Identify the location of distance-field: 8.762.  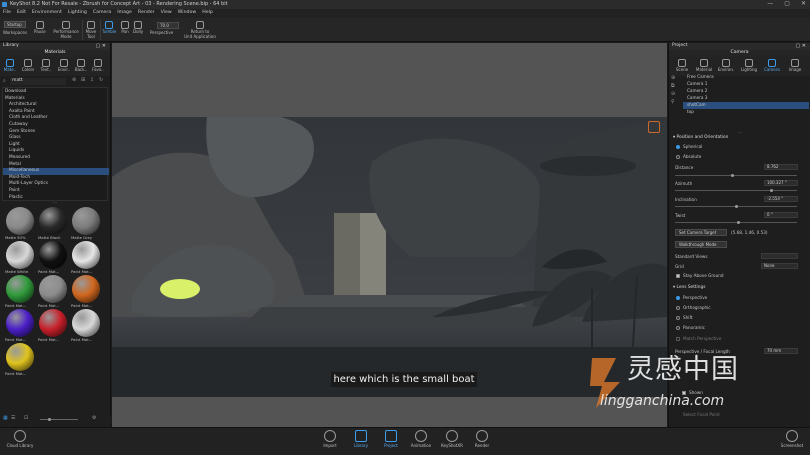
(781, 167).